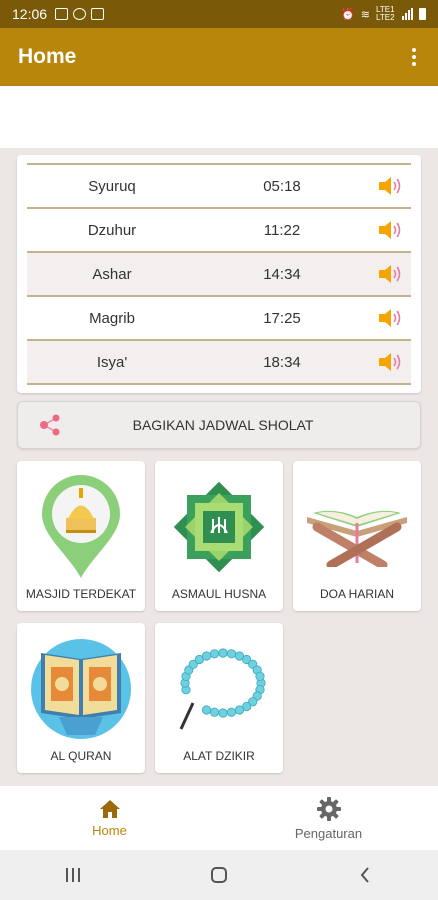  What do you see at coordinates (112, 230) in the screenshot?
I see `prayer-name: Dzuhur` at bounding box center [112, 230].